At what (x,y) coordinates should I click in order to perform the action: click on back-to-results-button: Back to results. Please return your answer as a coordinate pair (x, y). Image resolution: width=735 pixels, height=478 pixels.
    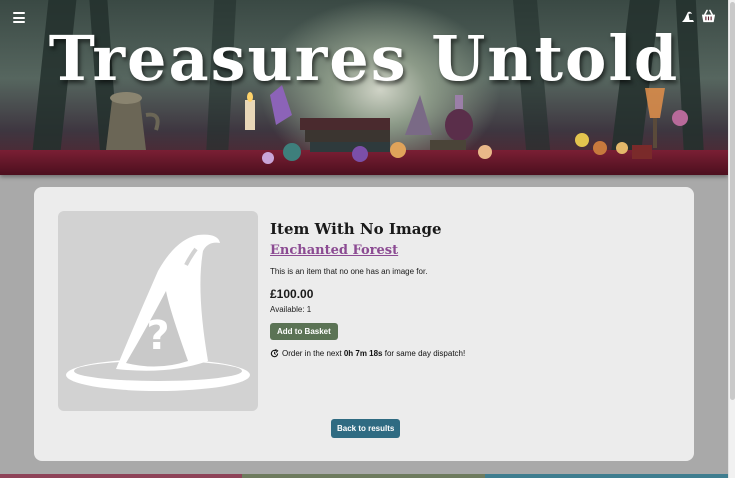
    Looking at the image, I should click on (366, 428).